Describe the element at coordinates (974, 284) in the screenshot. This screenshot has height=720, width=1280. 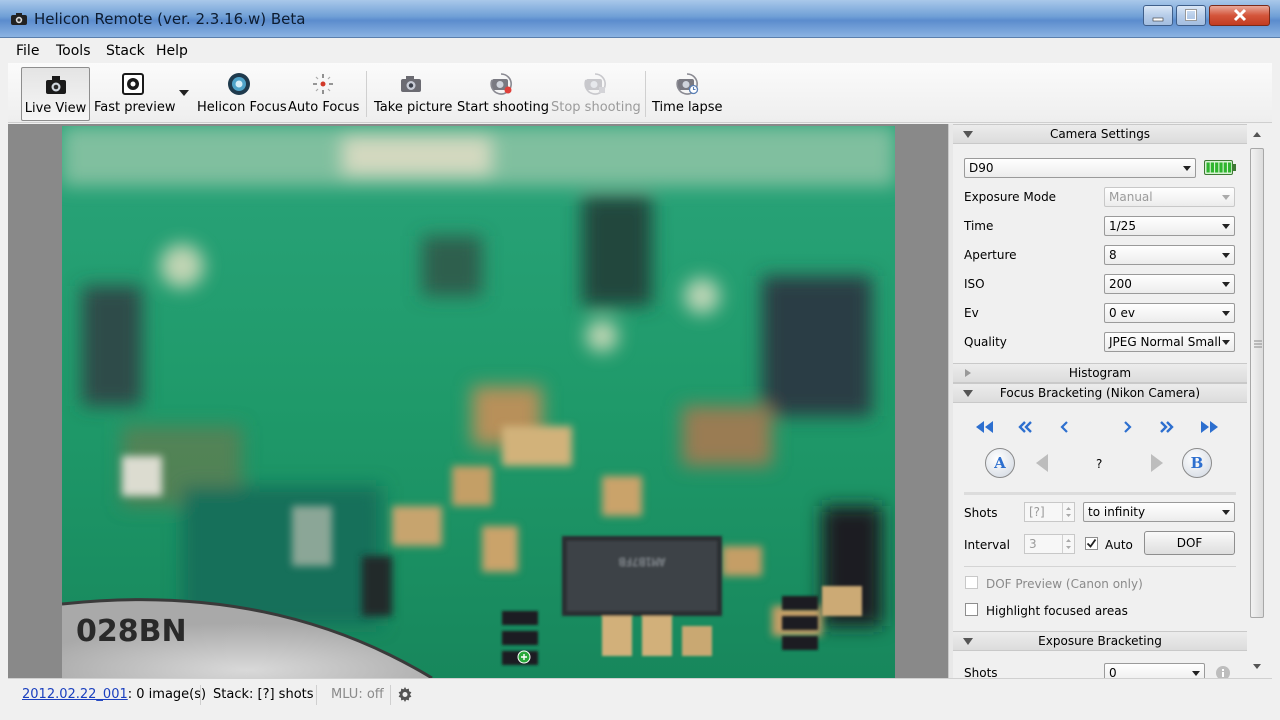
I see `iso-label: ISO` at that location.